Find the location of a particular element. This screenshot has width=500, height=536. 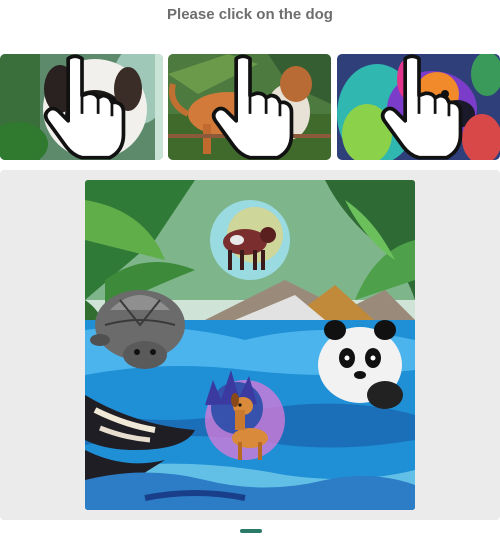

footer-logo-mark is located at coordinates (251, 531).